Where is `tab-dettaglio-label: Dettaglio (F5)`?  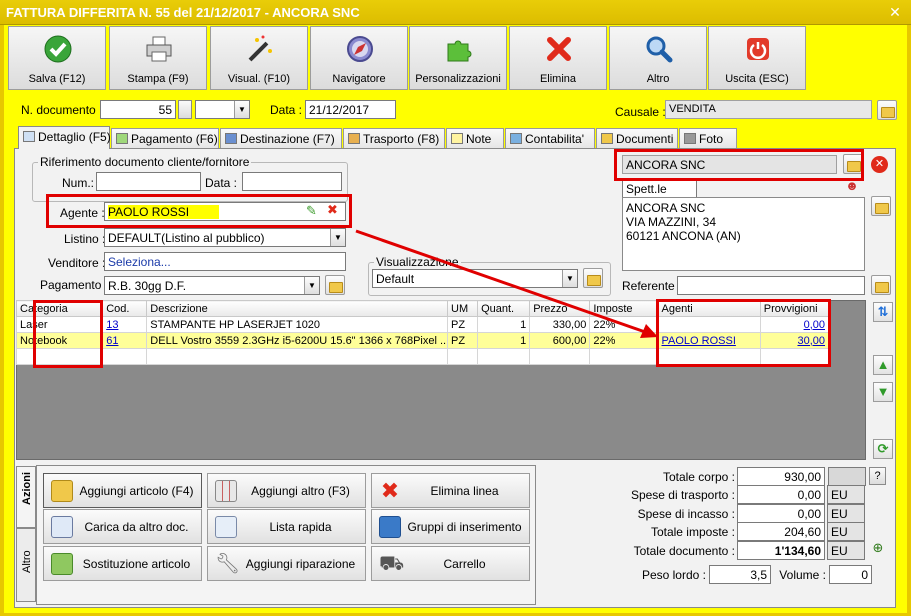
tab-dettaglio-label: Dettaglio (F5) is located at coordinates (74, 137).